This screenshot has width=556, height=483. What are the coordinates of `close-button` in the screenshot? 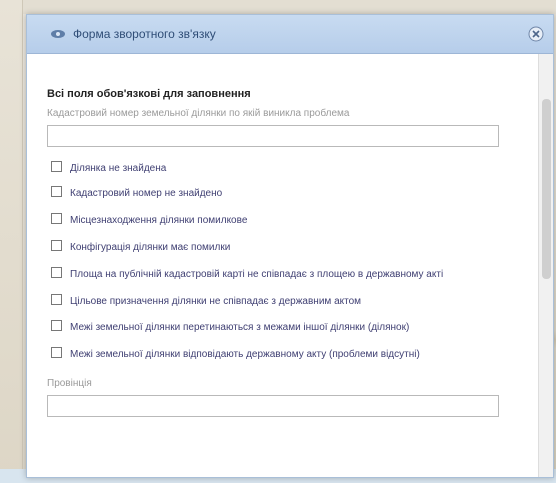 It's located at (536, 34).